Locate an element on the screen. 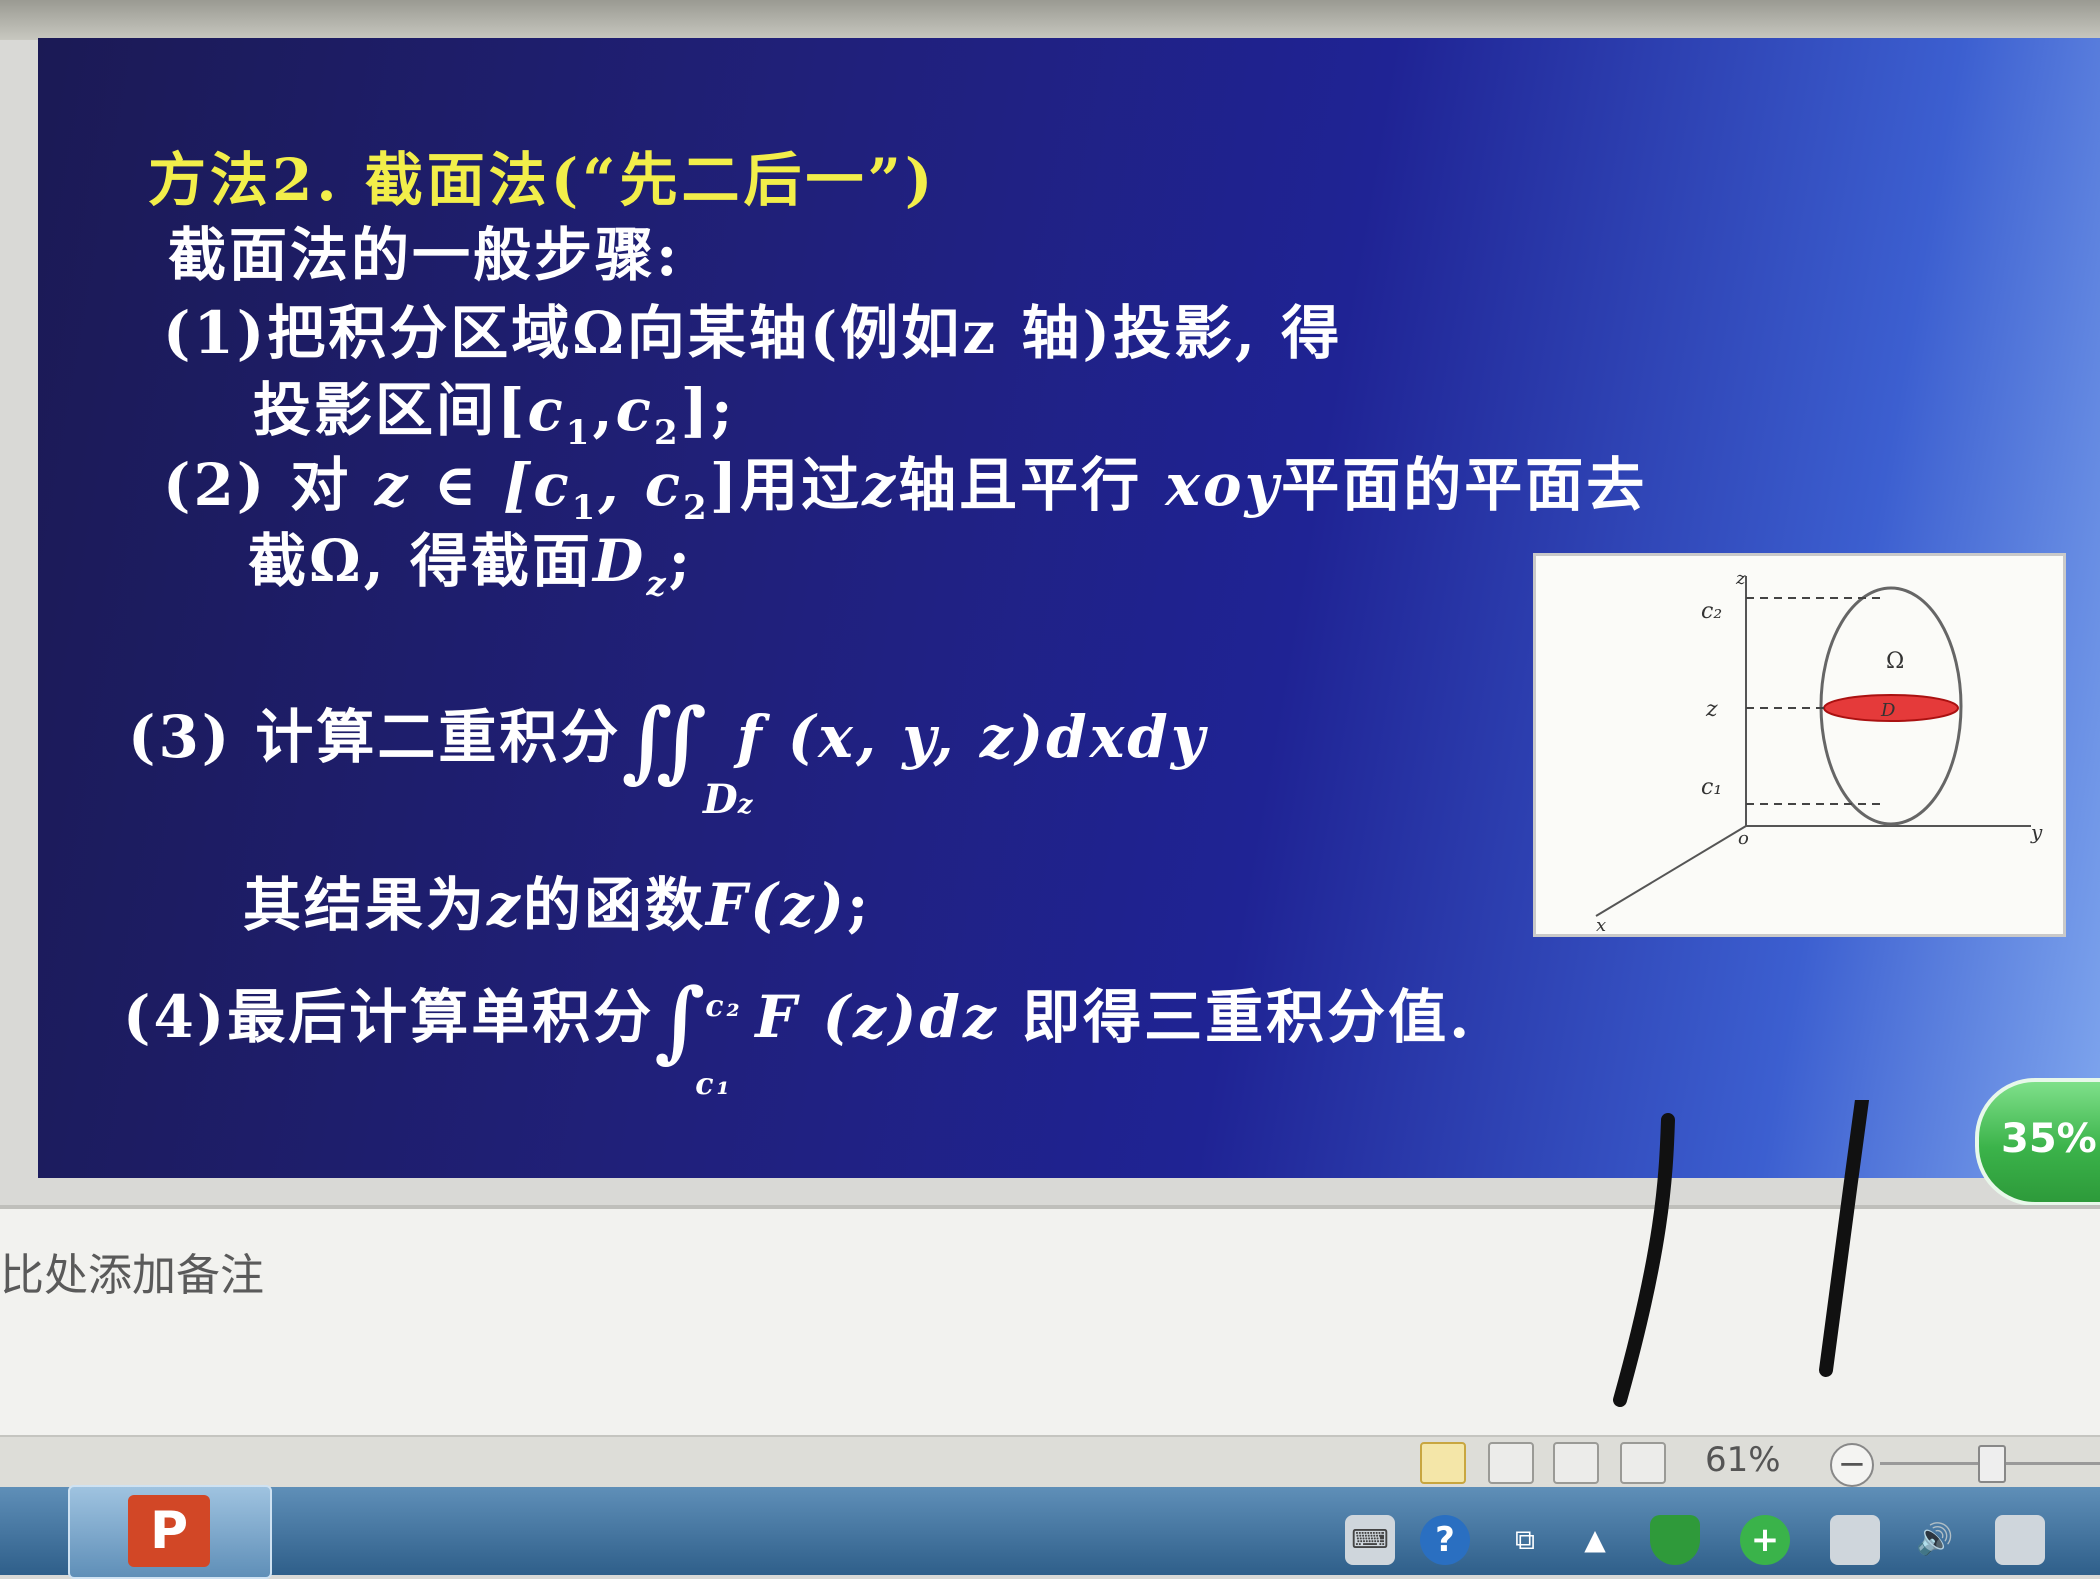 Image resolution: width=2100 pixels, height=1579 pixels. c2-symbol: c is located at coordinates (634, 410).